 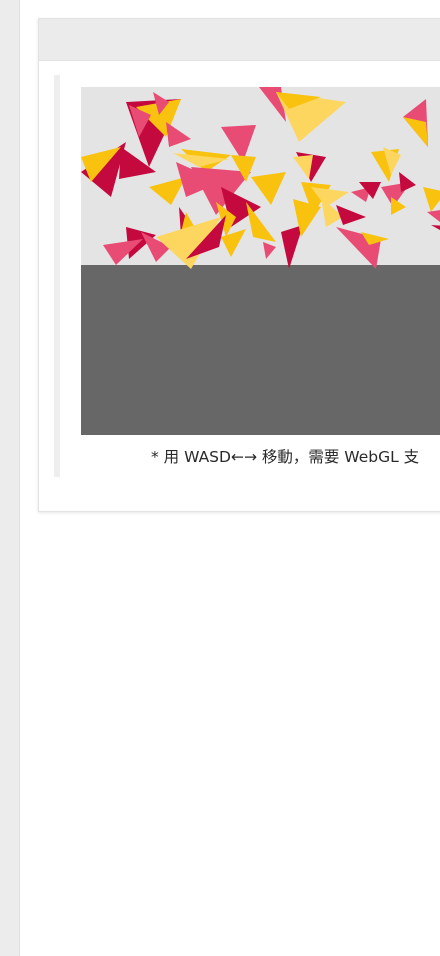 What do you see at coordinates (285, 457) in the screenshot?
I see `demo-caption: * 用 WASD←→ 移動，需要 WebGL 支` at bounding box center [285, 457].